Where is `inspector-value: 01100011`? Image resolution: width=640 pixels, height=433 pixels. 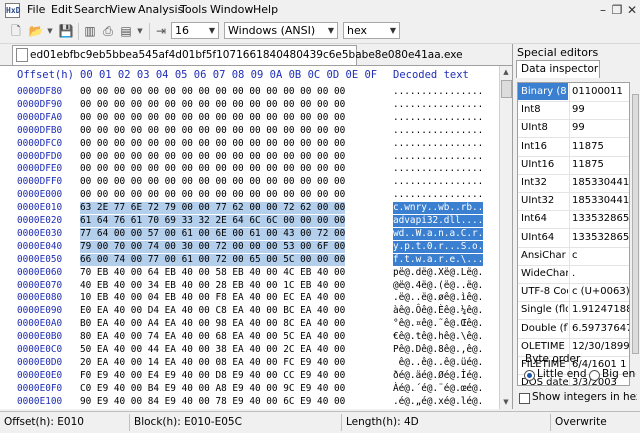 inspector-value: 01100011 is located at coordinates (600, 91).